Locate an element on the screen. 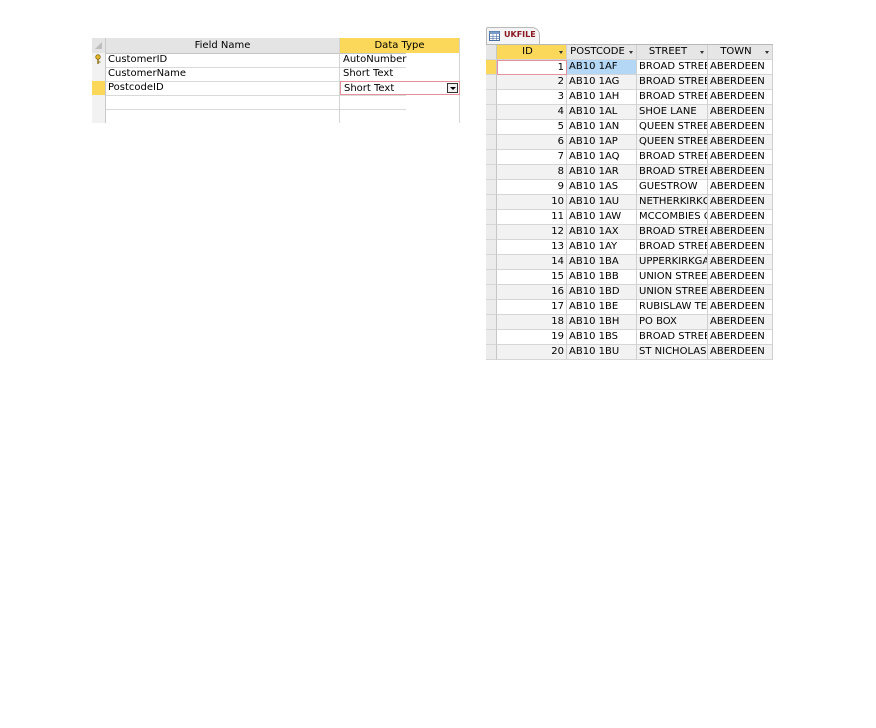 This screenshot has width=876, height=728. row-selector-current is located at coordinates (99, 88).